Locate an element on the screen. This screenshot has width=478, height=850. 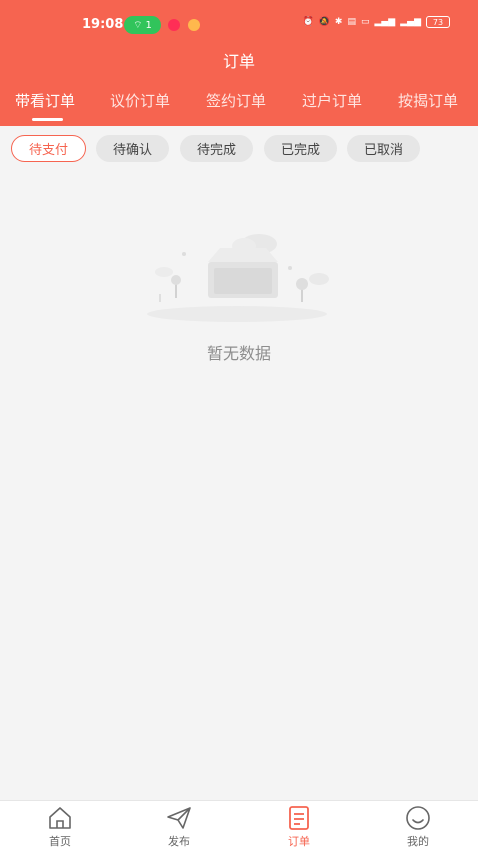
hotspot-indicator: ⌔ 1 is located at coordinates (142, 25).